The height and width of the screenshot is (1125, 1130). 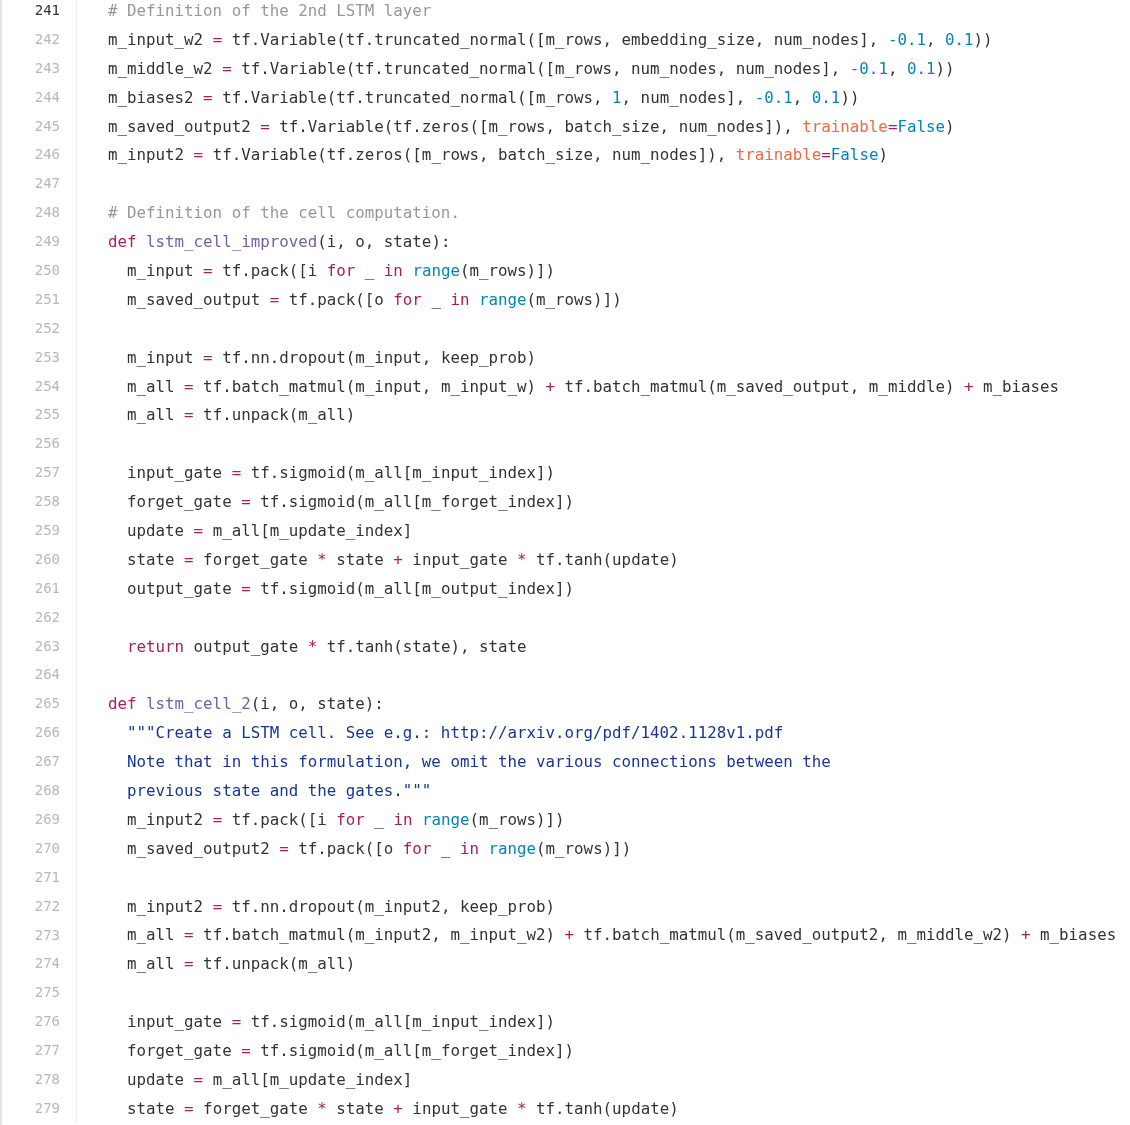 What do you see at coordinates (39, 1022) in the screenshot?
I see `line-number: 276` at bounding box center [39, 1022].